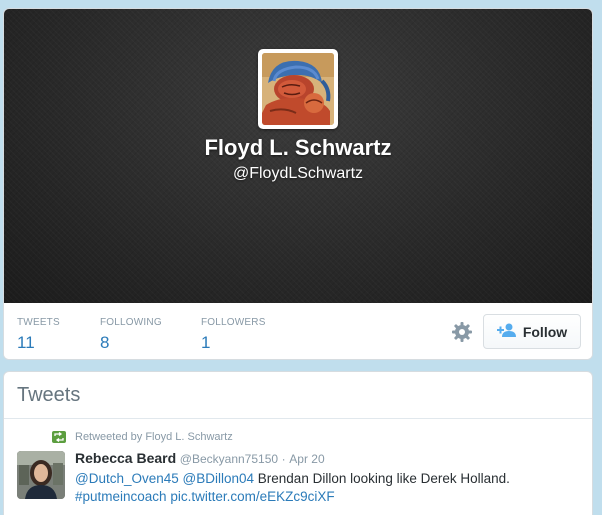  What do you see at coordinates (59, 437) in the screenshot?
I see `retweet-icon` at bounding box center [59, 437].